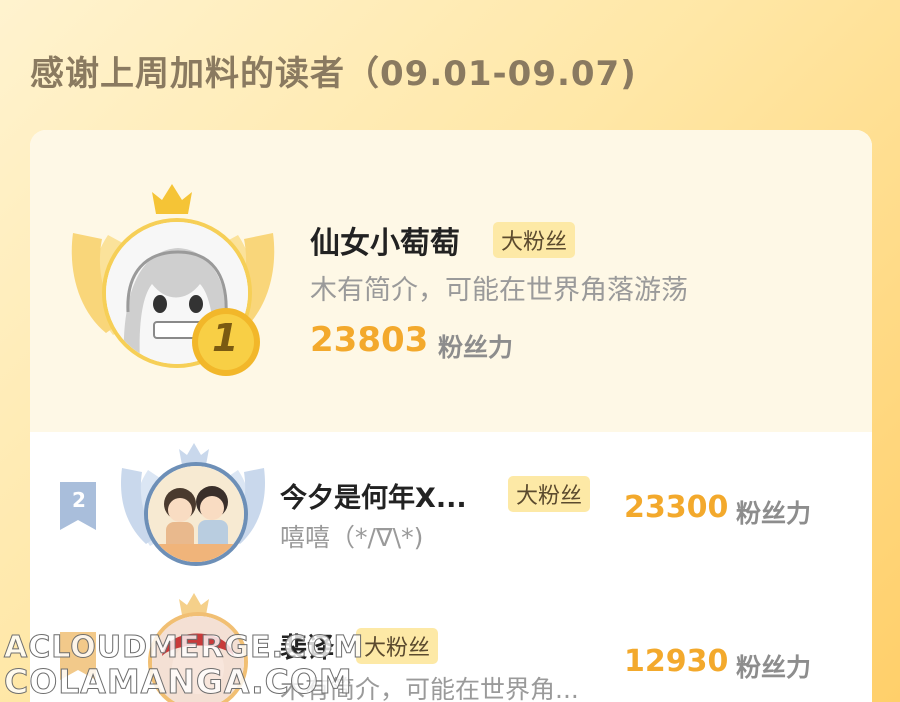 This screenshot has height=702, width=900. What do you see at coordinates (676, 661) in the screenshot?
I see `fan-power-score: 12930` at bounding box center [676, 661].